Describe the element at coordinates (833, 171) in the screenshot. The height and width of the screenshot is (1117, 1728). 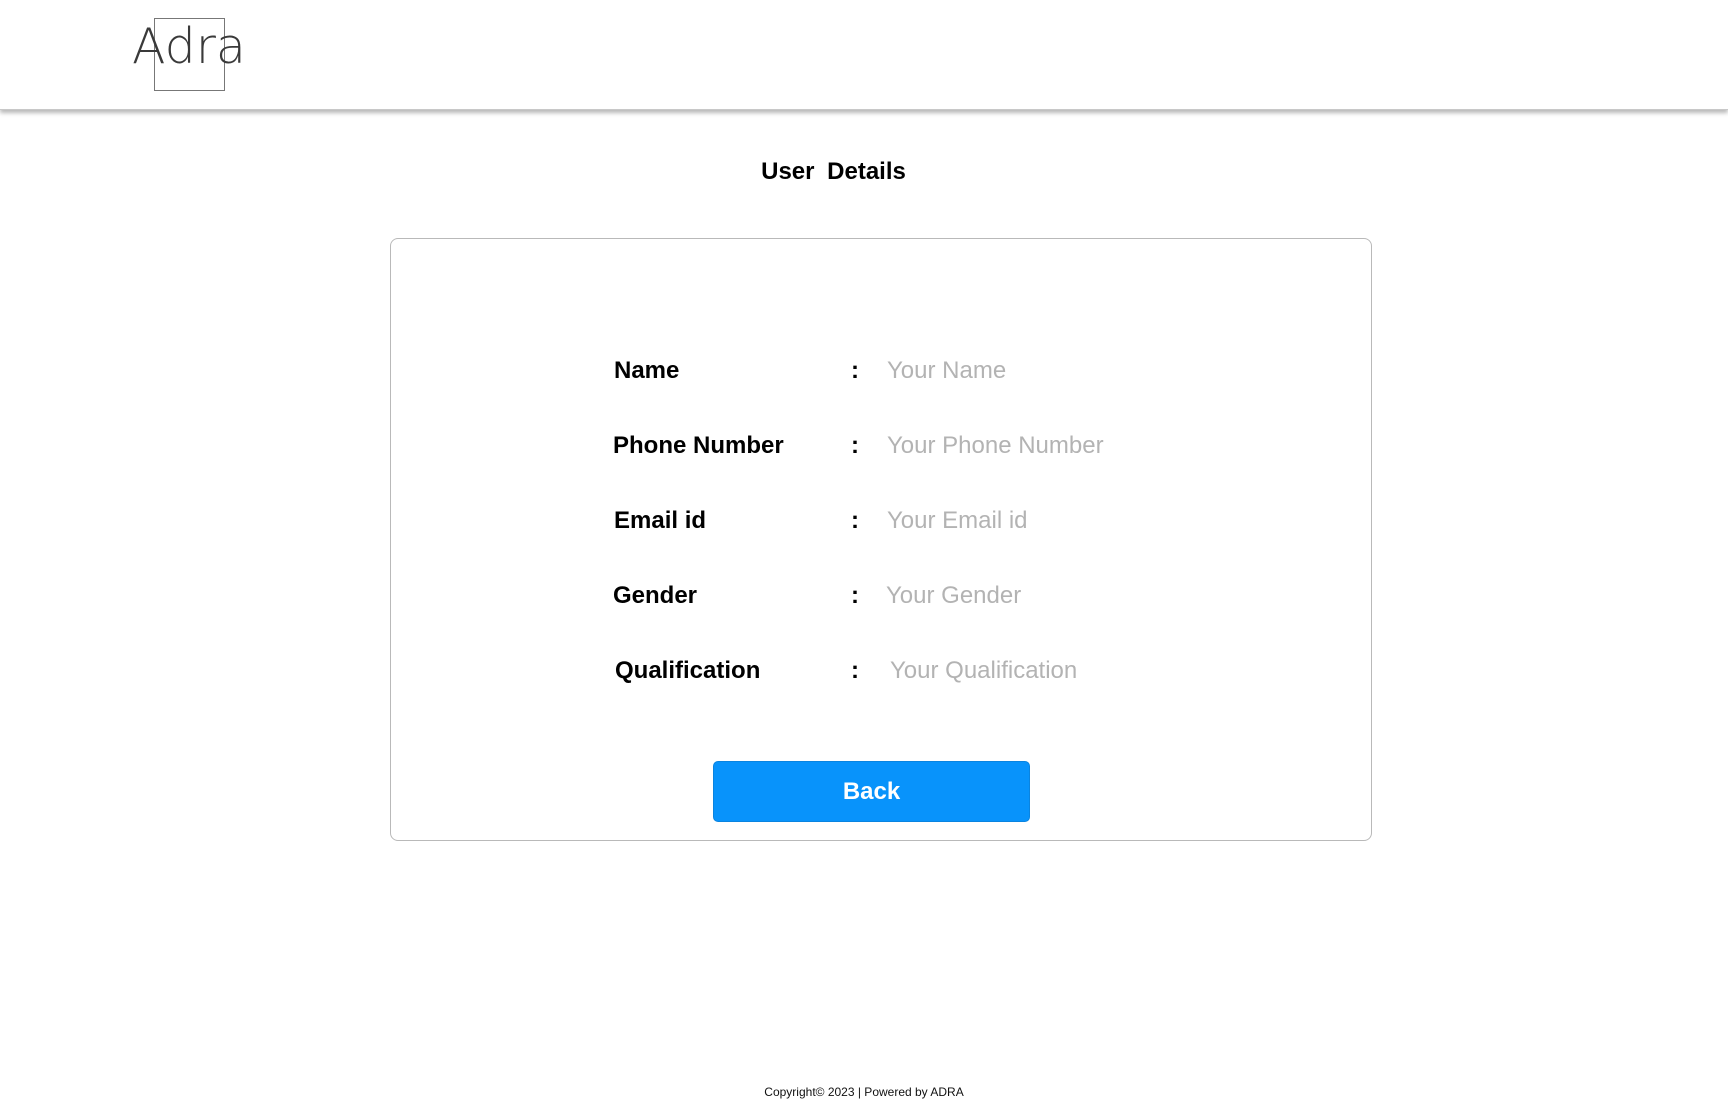
I see `page-title: User Details` at that location.